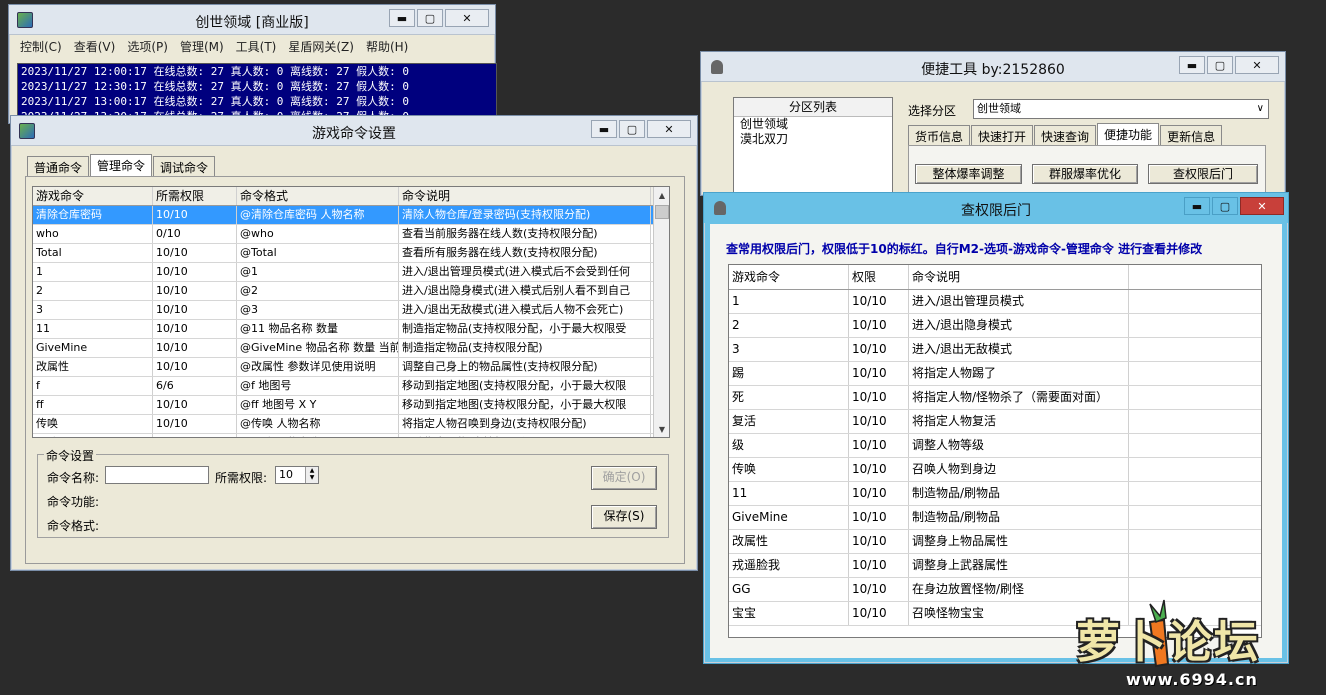  What do you see at coordinates (121, 166) in the screenshot?
I see `tab-admin-commands: 管理命令` at bounding box center [121, 166].